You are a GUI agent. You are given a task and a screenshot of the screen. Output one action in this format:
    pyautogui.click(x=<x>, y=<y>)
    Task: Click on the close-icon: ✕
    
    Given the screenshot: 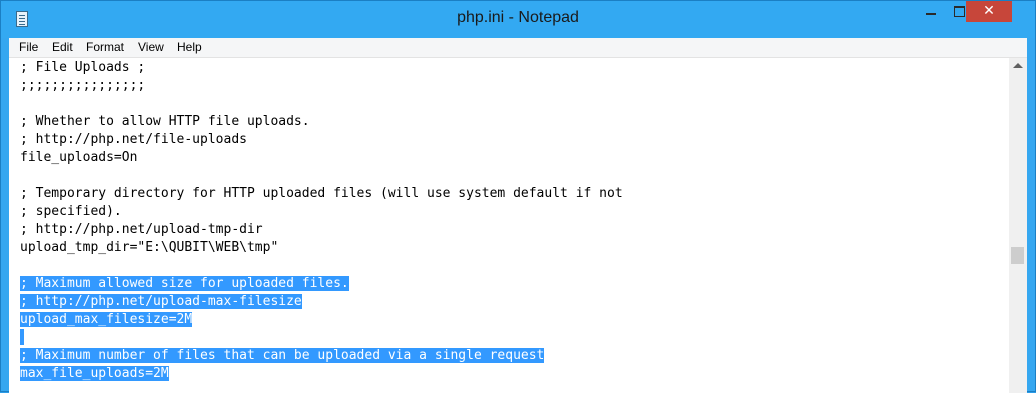 What is the action you would take?
    pyautogui.click(x=989, y=11)
    